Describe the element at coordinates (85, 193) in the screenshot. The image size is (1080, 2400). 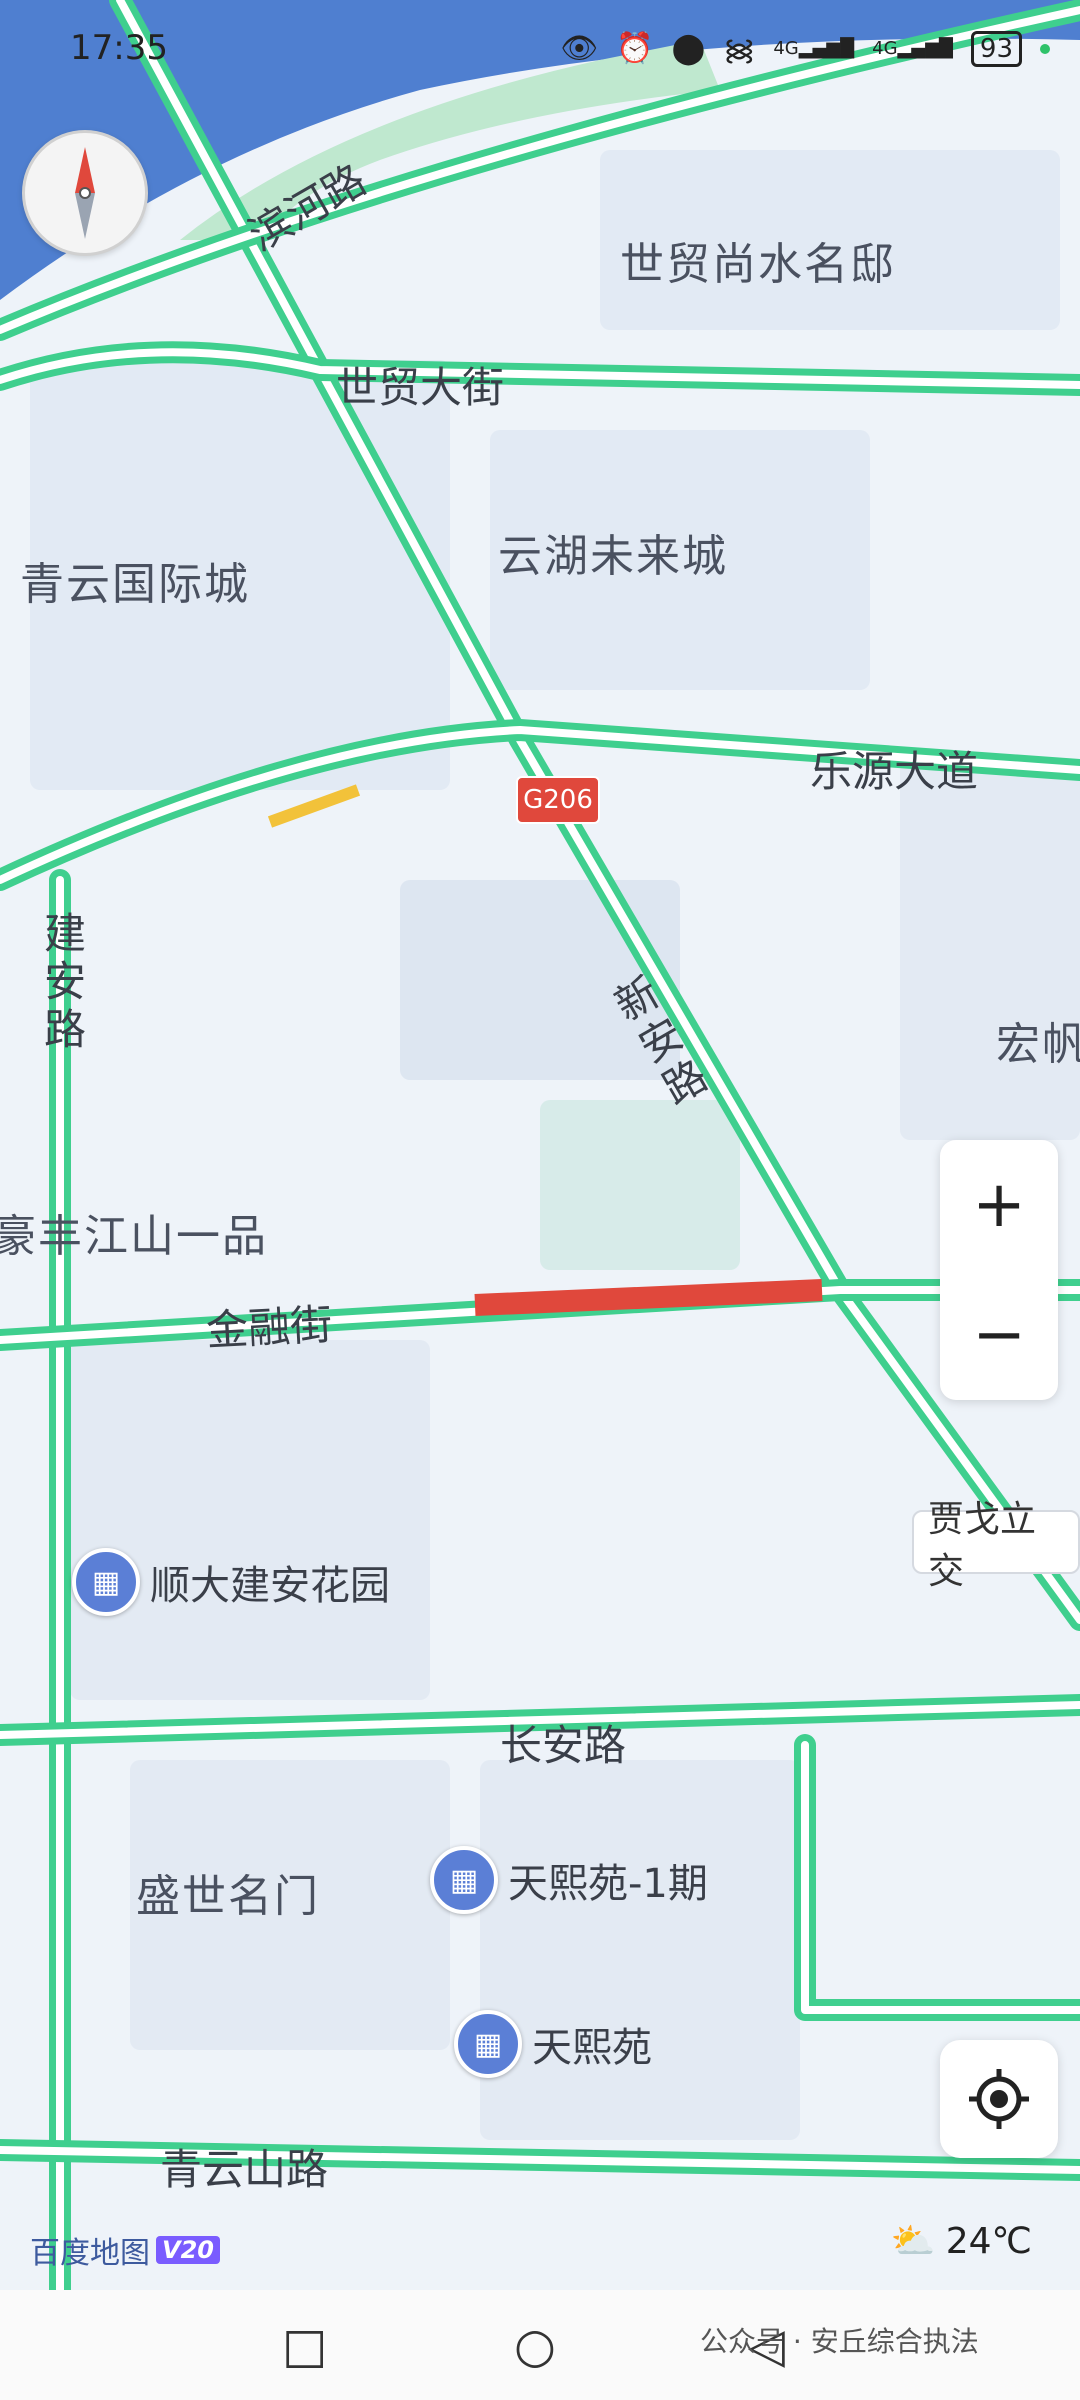
I see `compass-icon` at that location.